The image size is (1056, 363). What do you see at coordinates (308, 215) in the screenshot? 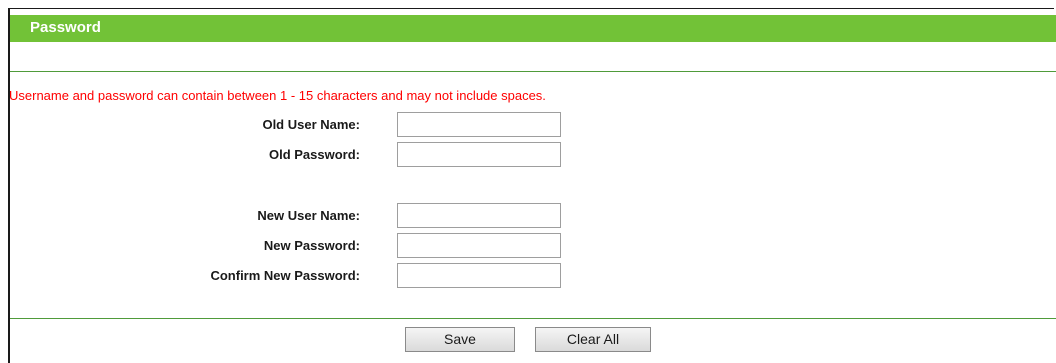
I see `new-user-name-label: New User Name:` at bounding box center [308, 215].